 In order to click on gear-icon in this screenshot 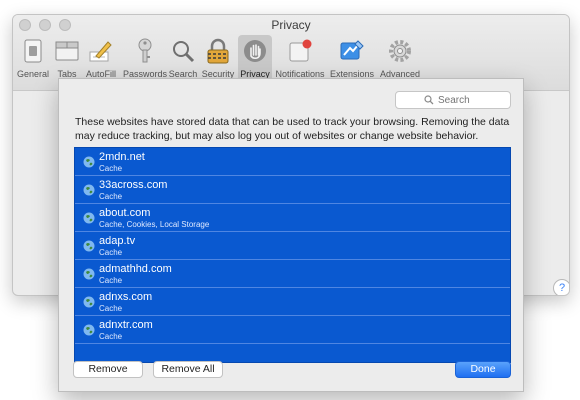, I will do `click(400, 51)`.